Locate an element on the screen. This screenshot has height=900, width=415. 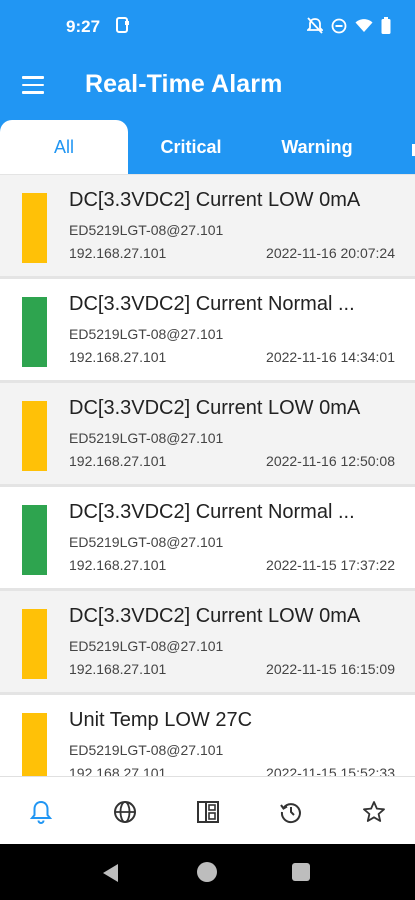
recents-icon is located at coordinates (301, 872).